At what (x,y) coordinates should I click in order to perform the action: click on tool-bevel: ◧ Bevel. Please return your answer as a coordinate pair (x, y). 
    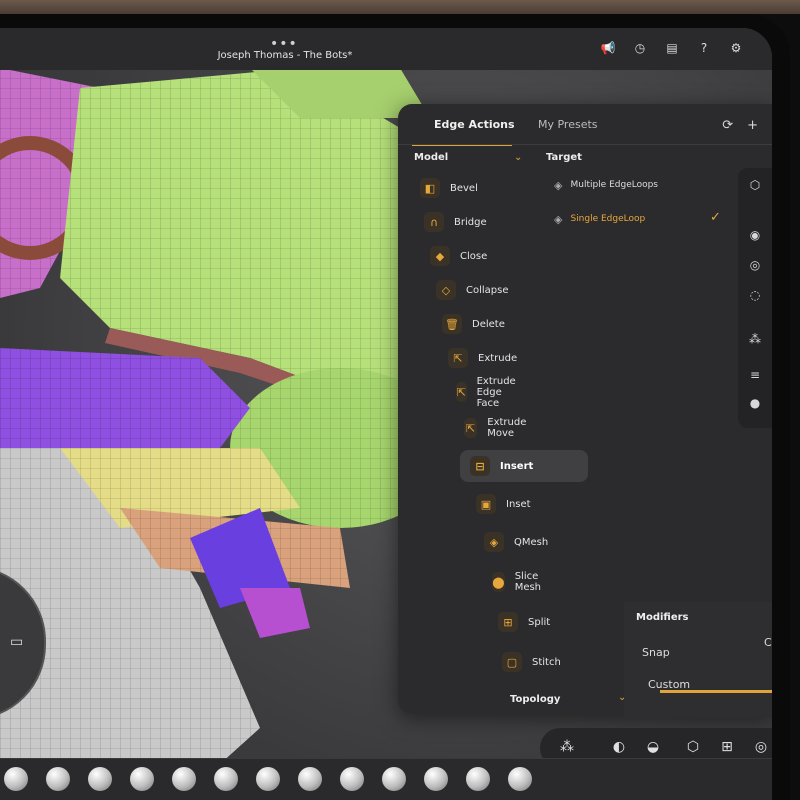
    Looking at the image, I should click on (449, 188).